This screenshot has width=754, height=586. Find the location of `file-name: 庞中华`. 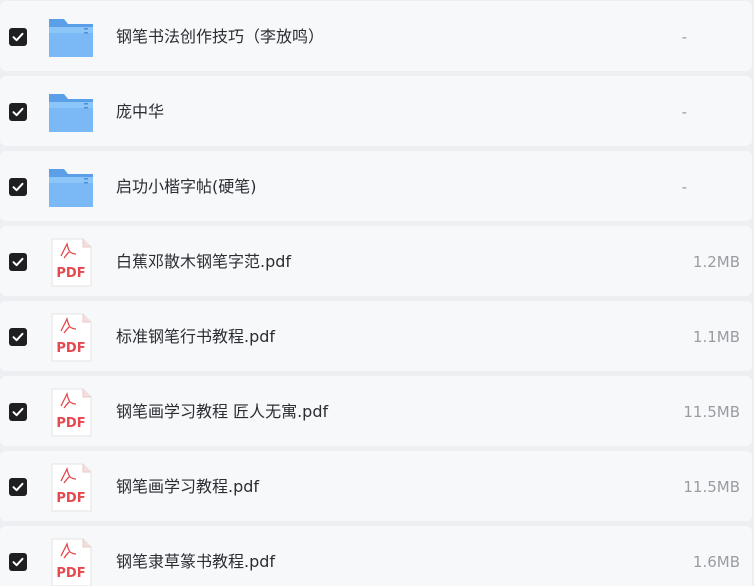

file-name: 庞中华 is located at coordinates (140, 112).